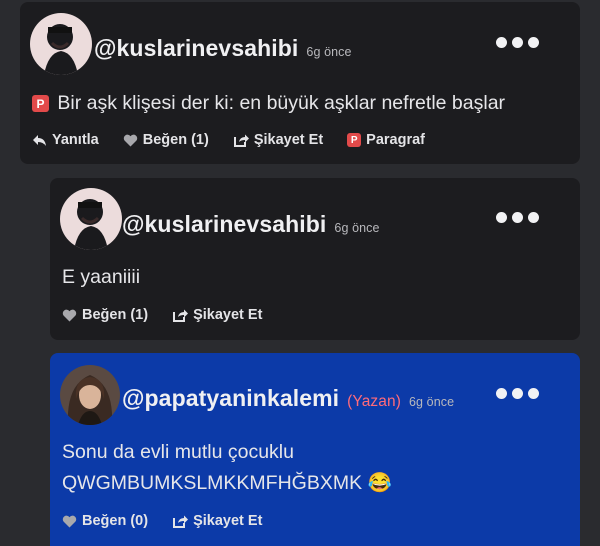 Image resolution: width=600 pixels, height=546 pixels. I want to click on comment-actions: Beğen (0) Şikayet Et, so click(174, 521).